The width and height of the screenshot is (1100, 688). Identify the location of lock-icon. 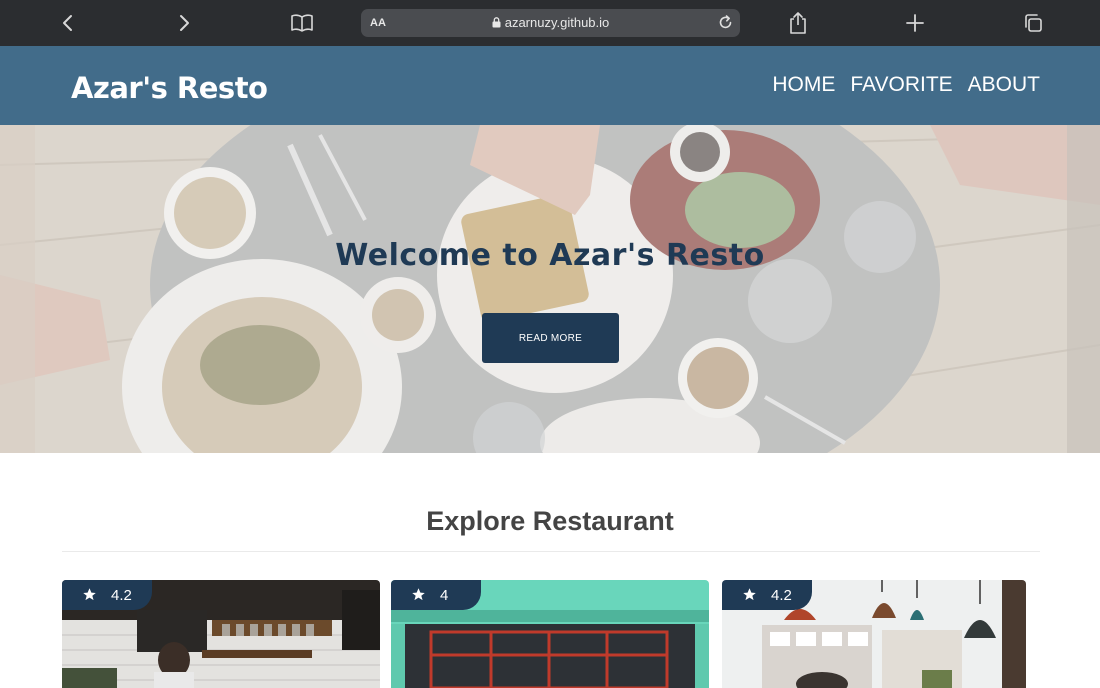
(496, 22).